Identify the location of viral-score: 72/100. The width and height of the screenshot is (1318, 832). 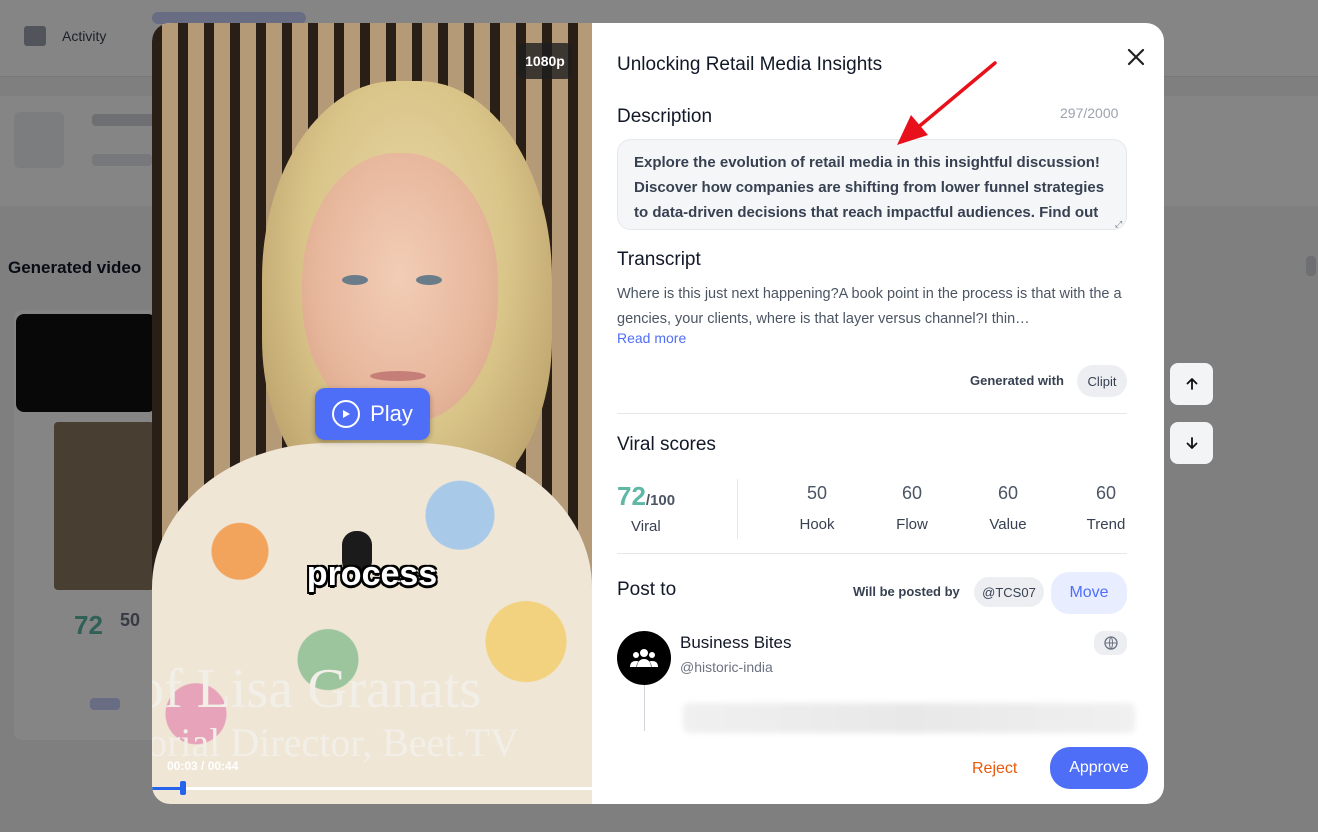
(646, 496).